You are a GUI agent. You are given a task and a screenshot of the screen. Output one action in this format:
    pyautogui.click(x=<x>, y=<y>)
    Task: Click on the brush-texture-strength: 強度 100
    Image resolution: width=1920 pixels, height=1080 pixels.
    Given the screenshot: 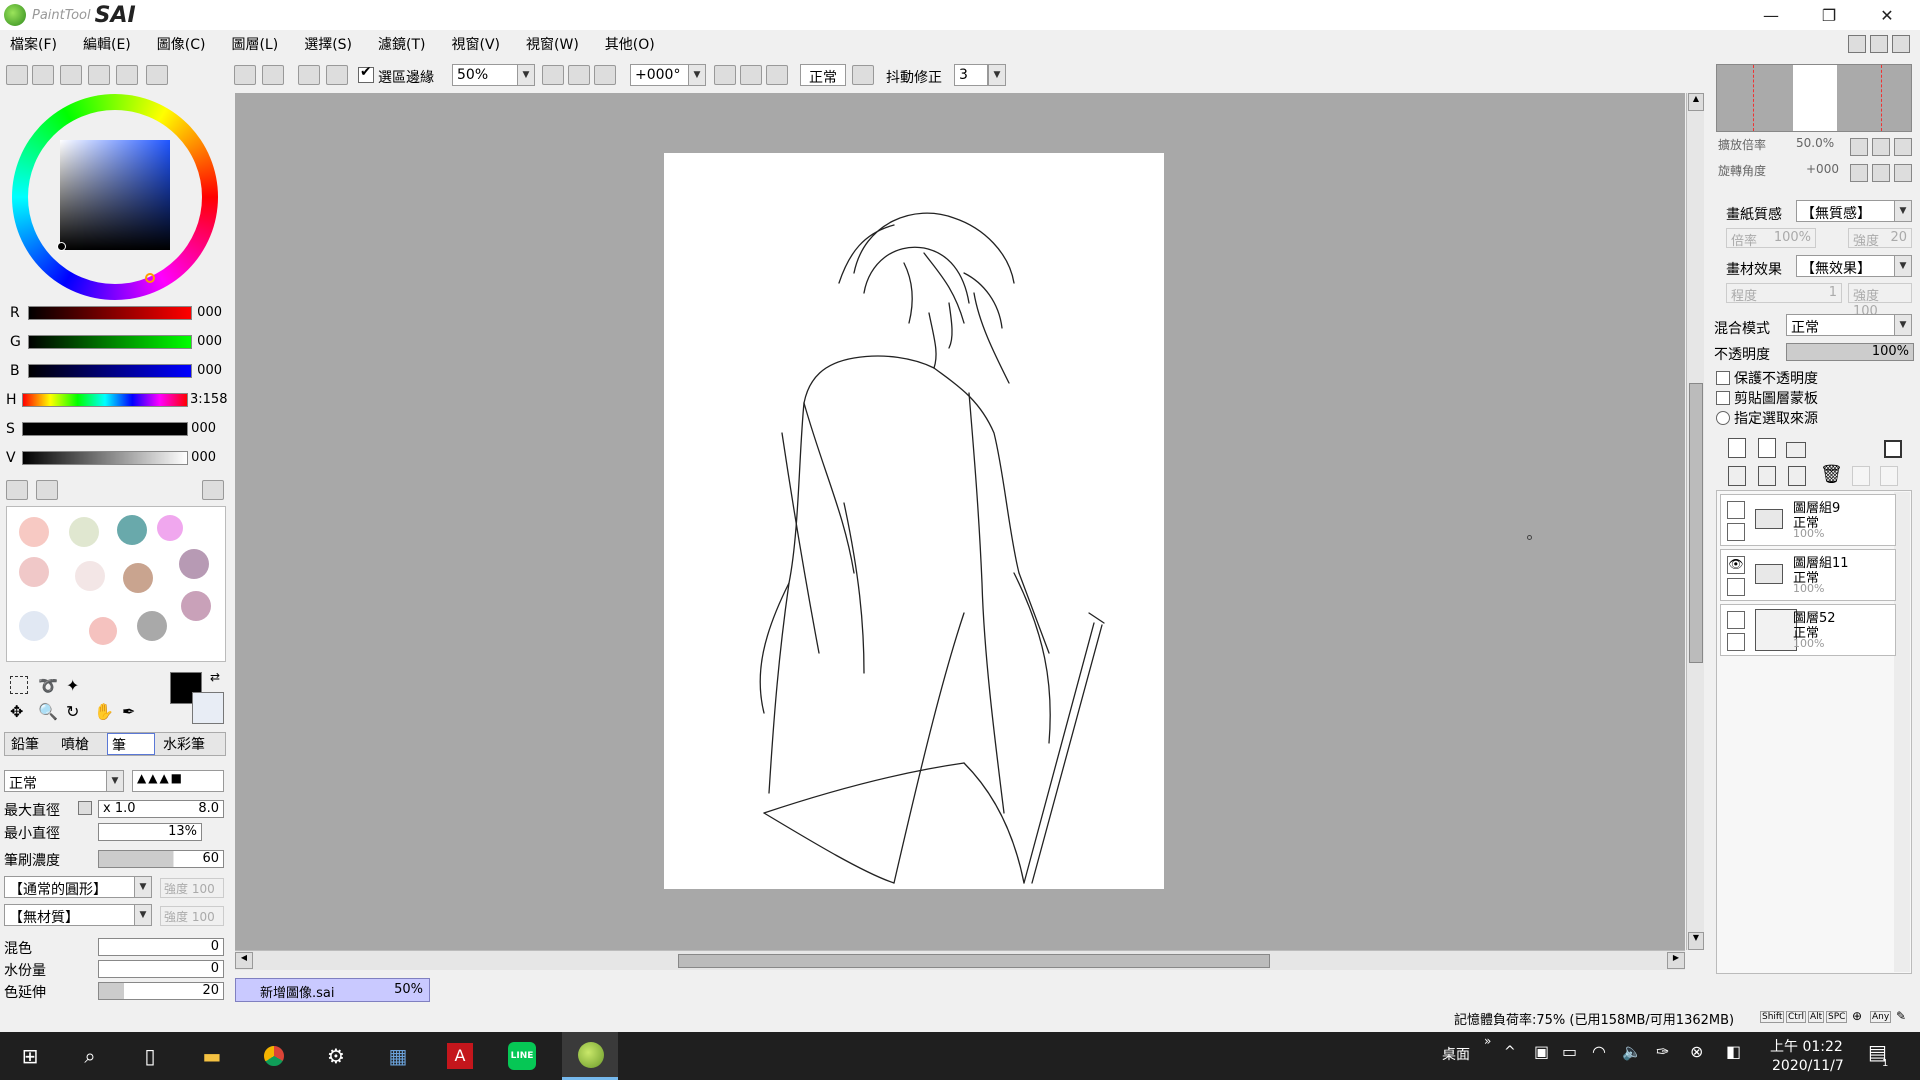 What is the action you would take?
    pyautogui.click(x=192, y=916)
    